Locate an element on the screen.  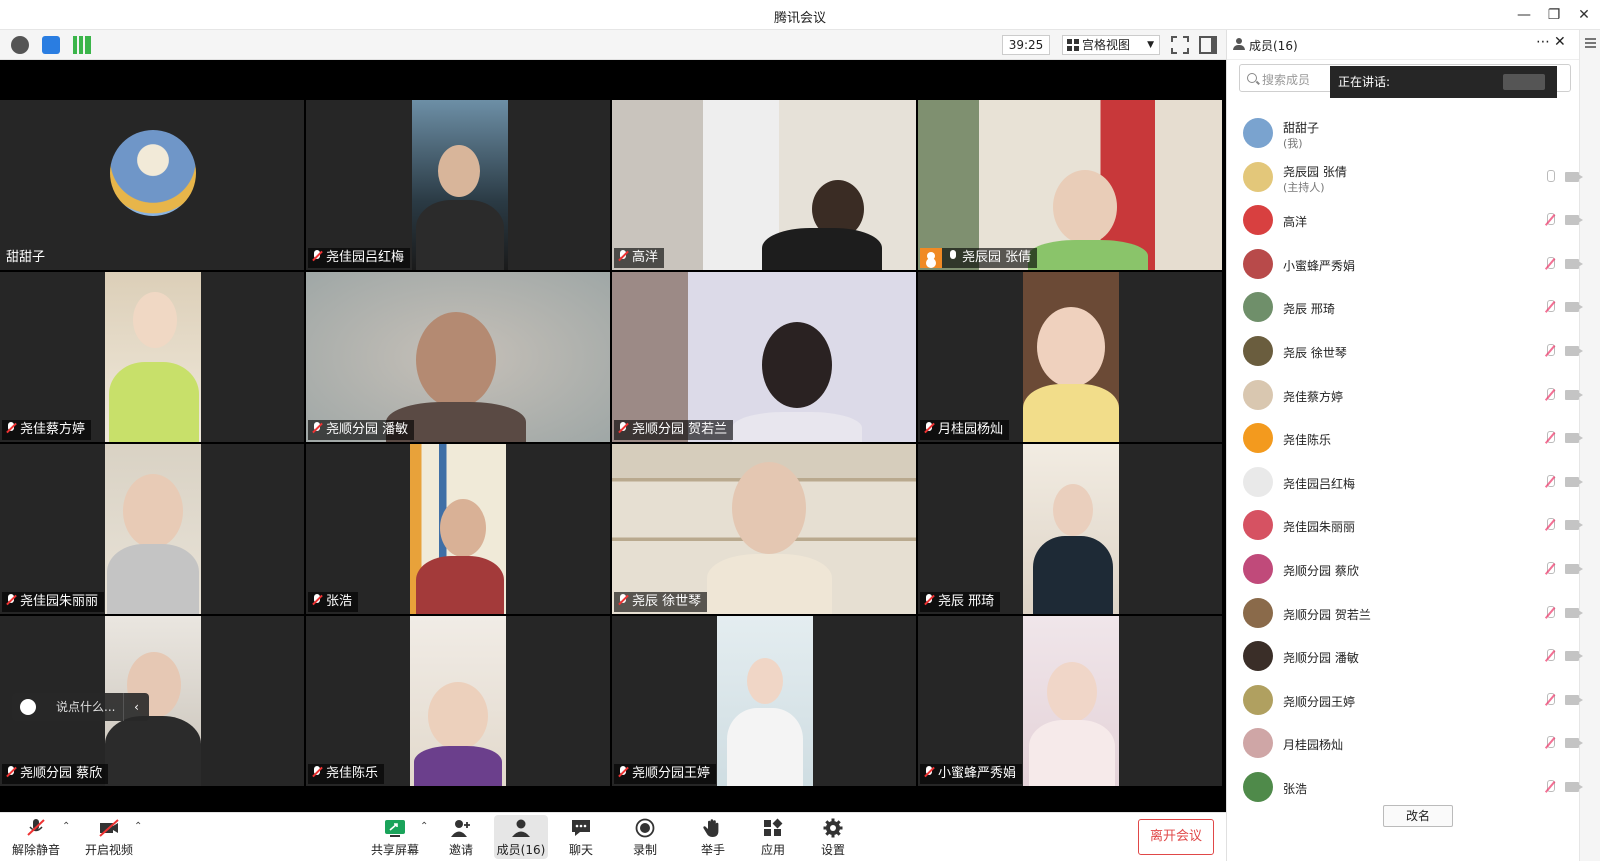
video-tile: 尧佳园吕红梅 is located at coordinates (458, 185).